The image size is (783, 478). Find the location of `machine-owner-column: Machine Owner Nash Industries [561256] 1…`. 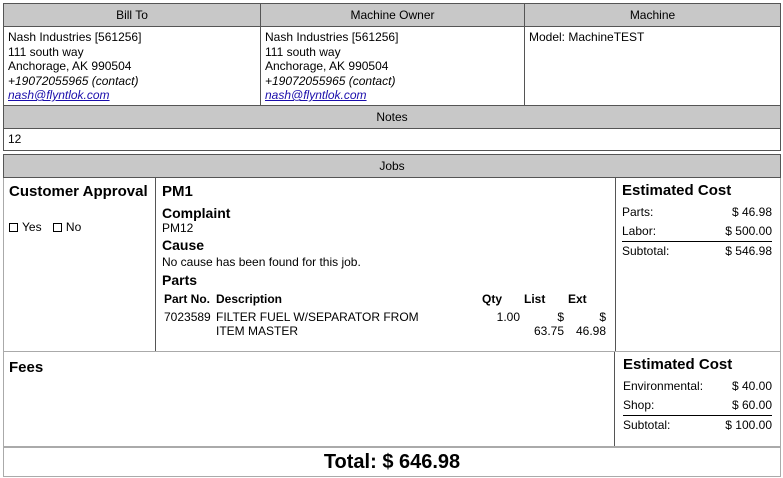

machine-owner-column: Machine Owner Nash Industries [561256] 1… is located at coordinates (393, 54).